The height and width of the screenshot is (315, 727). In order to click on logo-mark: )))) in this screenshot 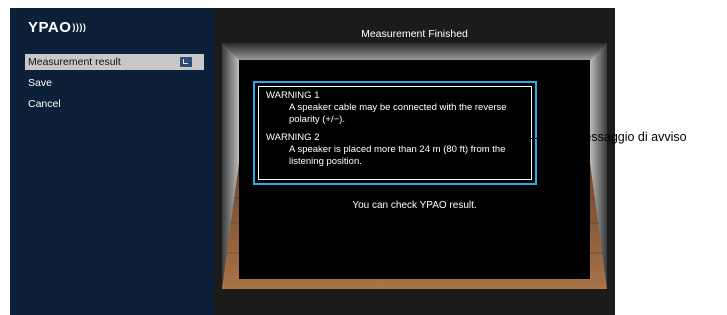, I will do `click(79, 27)`.